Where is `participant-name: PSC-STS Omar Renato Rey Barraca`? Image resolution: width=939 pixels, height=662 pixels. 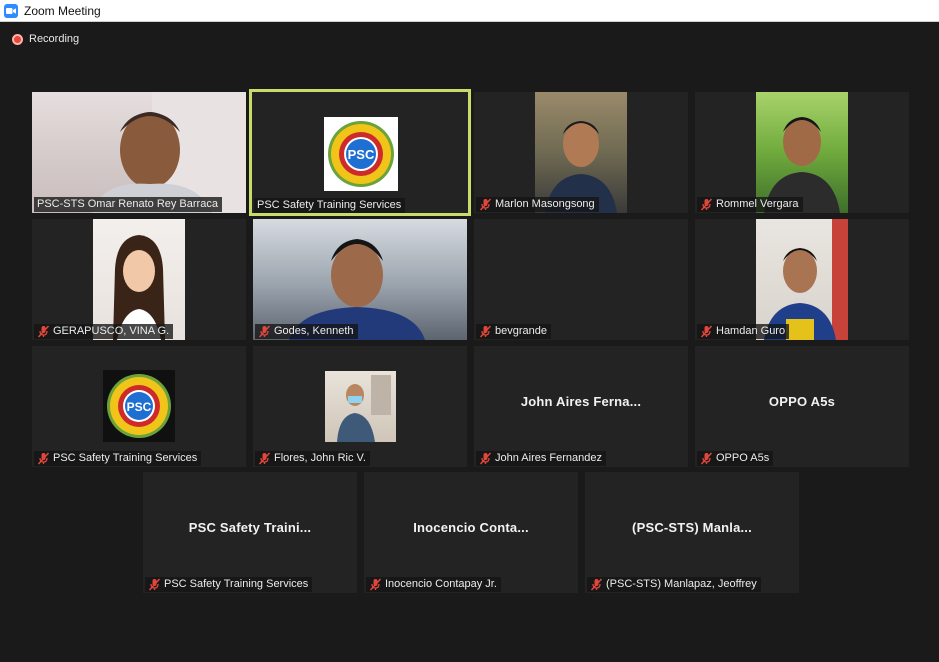
participant-name: PSC-STS Omar Renato Rey Barraca is located at coordinates (127, 204).